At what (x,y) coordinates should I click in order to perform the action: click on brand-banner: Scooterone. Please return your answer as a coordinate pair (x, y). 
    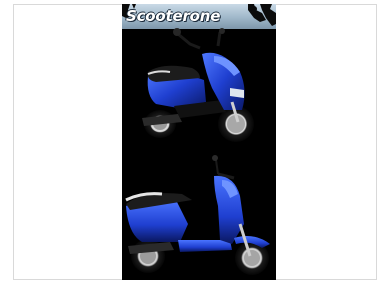
    Looking at the image, I should click on (199, 16).